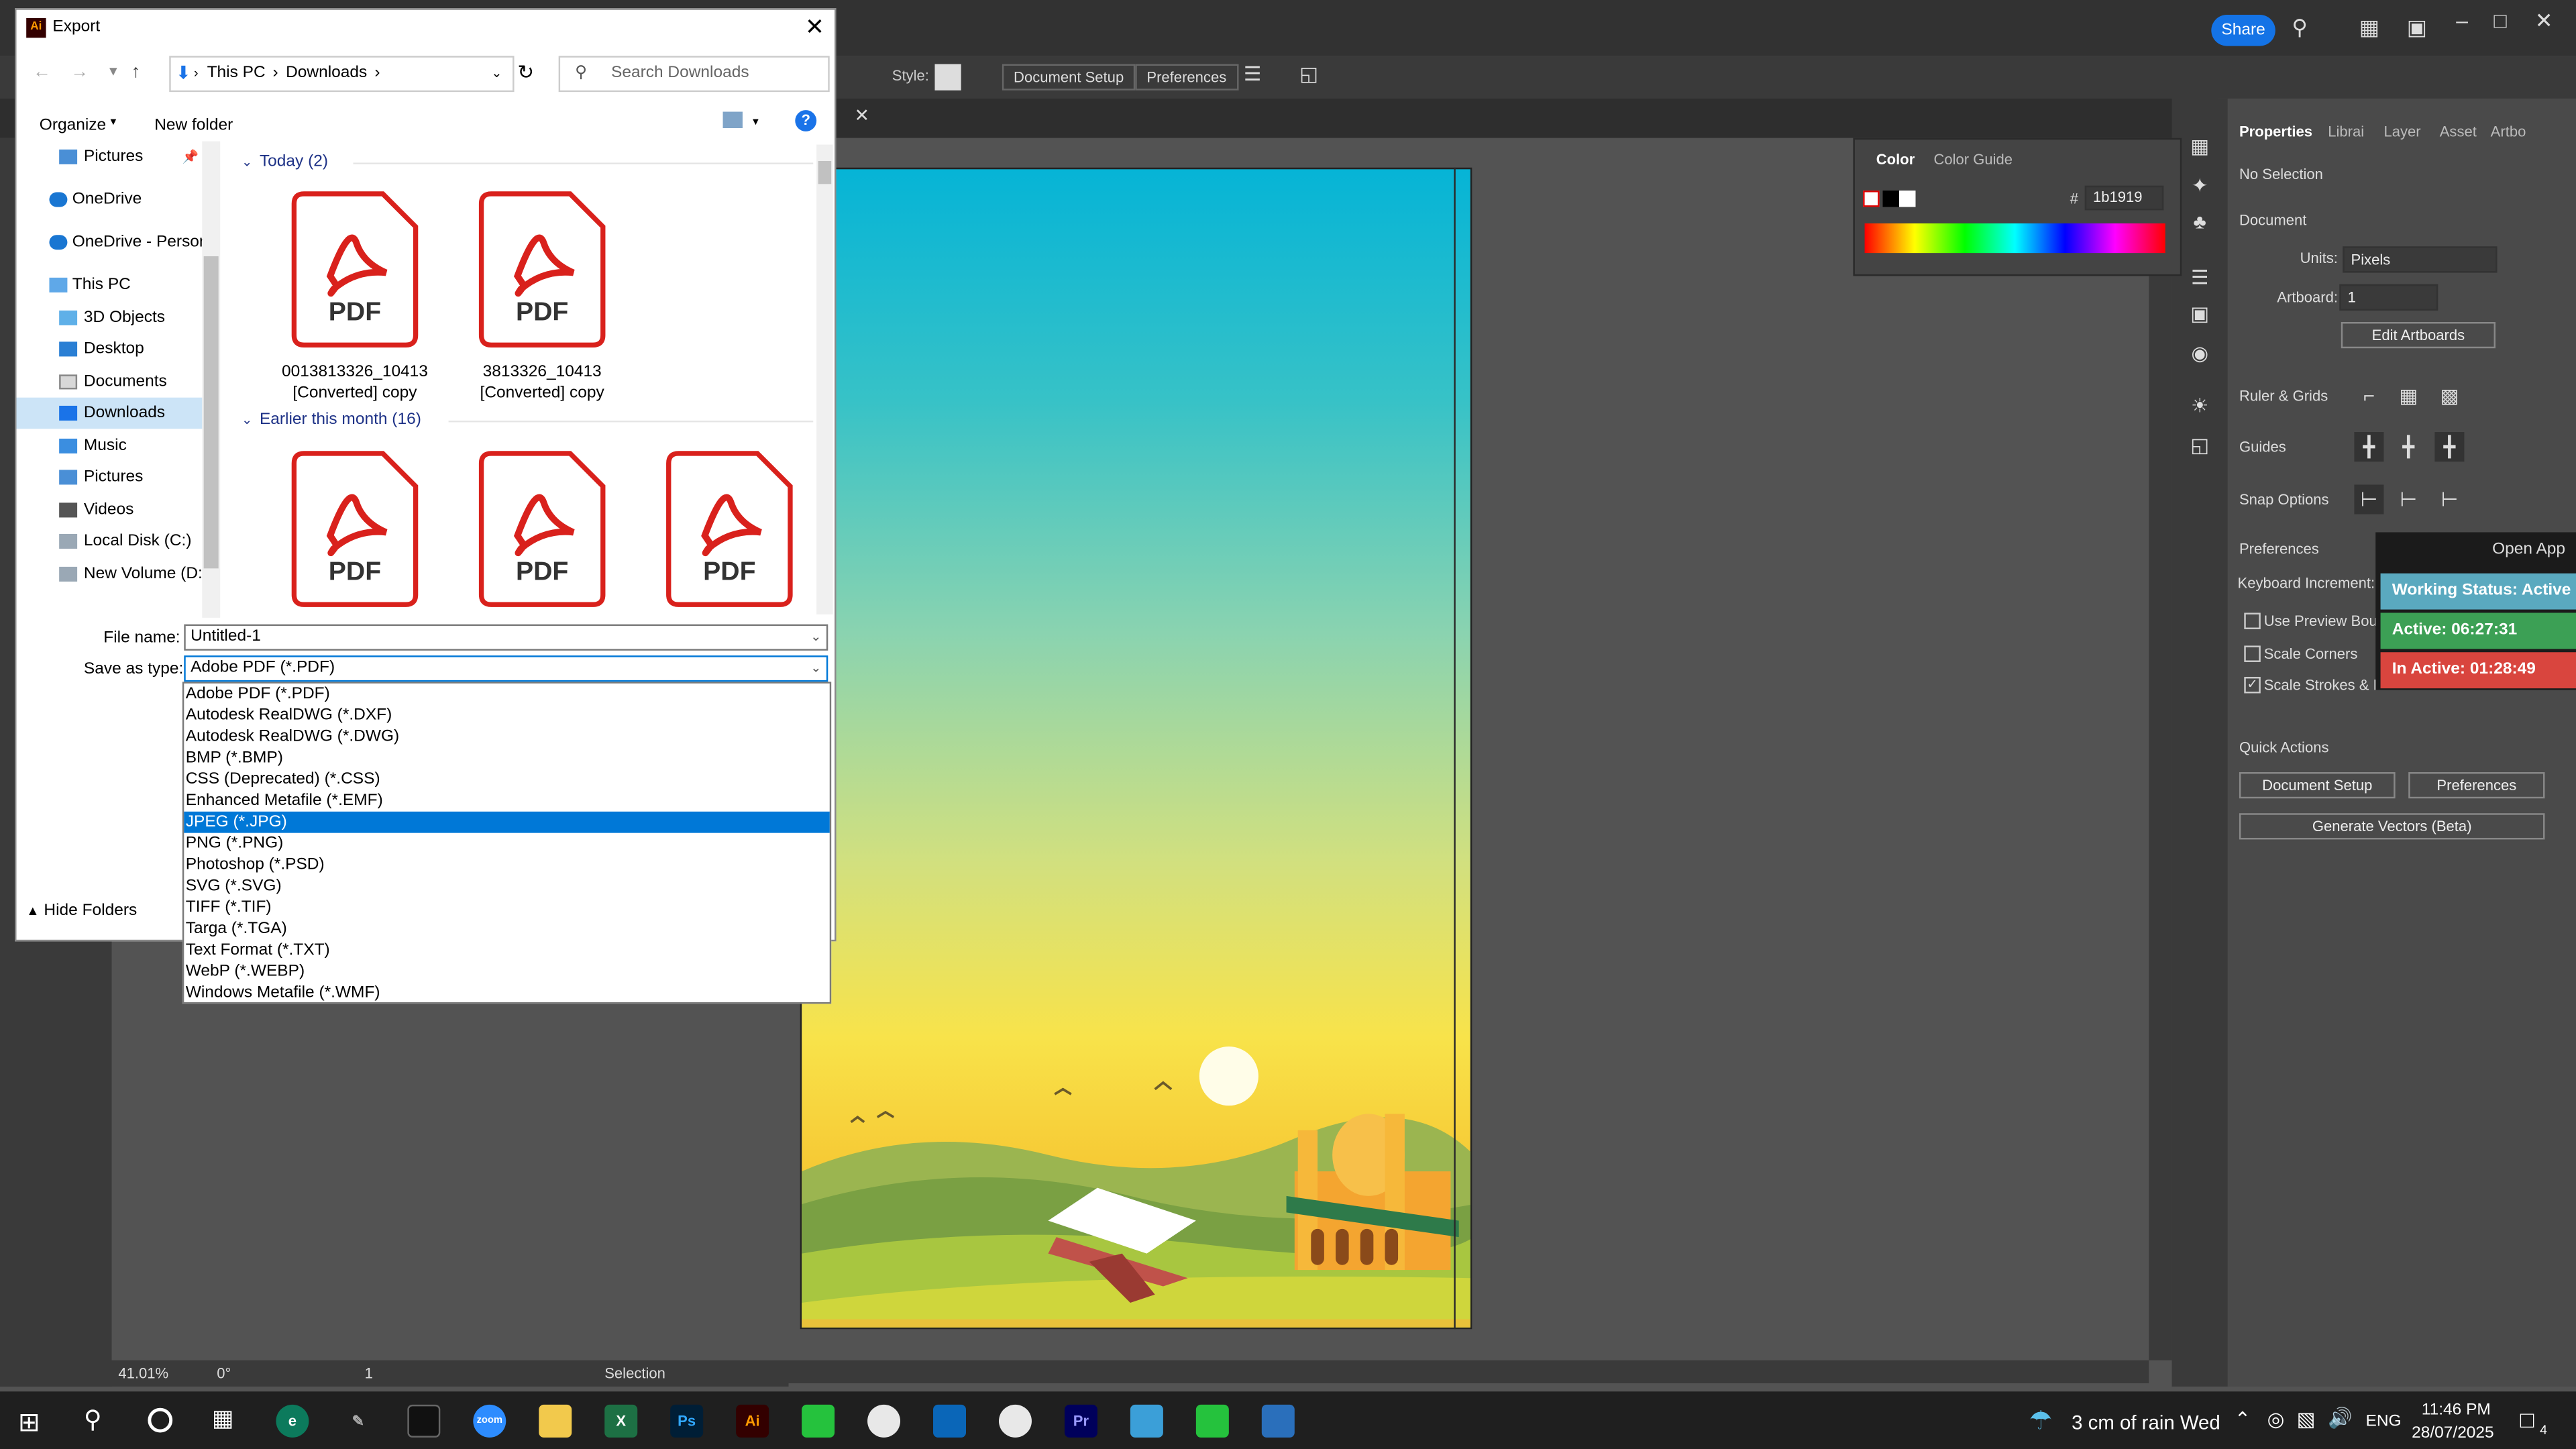 The image size is (2576, 1449). Describe the element at coordinates (1895, 159) in the screenshot. I see `tab-color: Color` at that location.